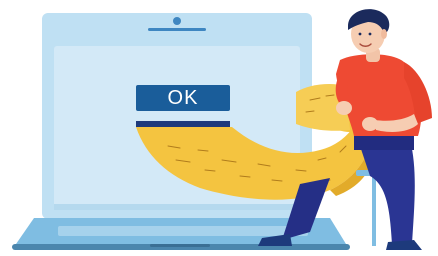 The image size is (438, 256). I want to click on eye-left, so click(360, 34).